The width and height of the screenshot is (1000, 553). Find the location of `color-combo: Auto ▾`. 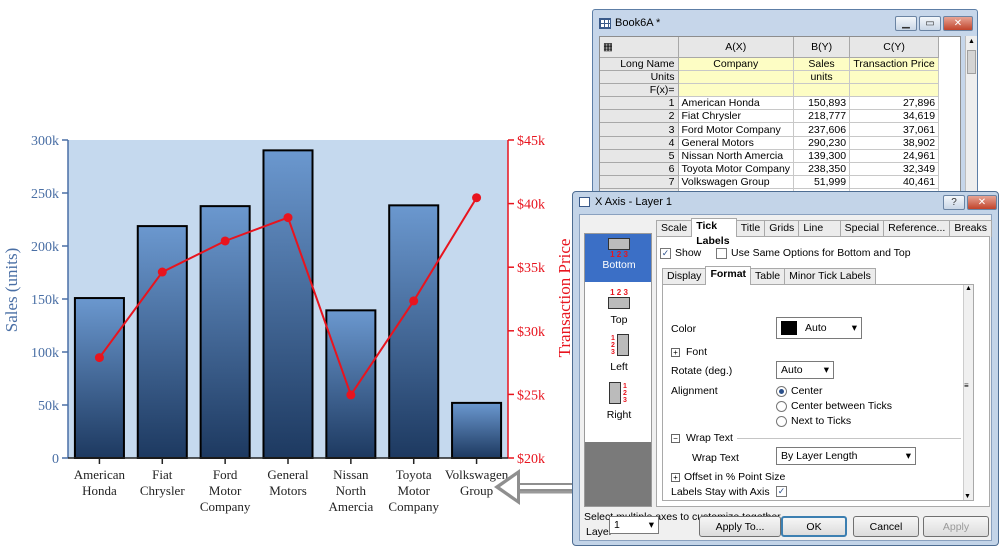

color-combo: Auto ▾ is located at coordinates (819, 328).